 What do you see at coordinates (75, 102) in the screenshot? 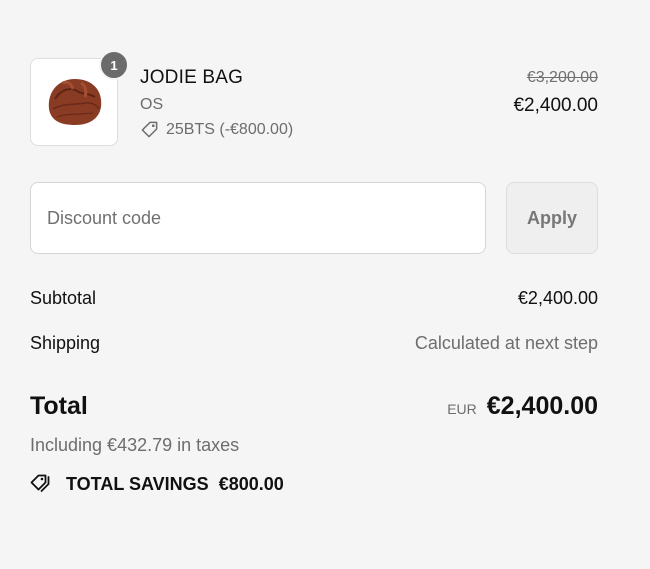
I see `handbag-image` at bounding box center [75, 102].